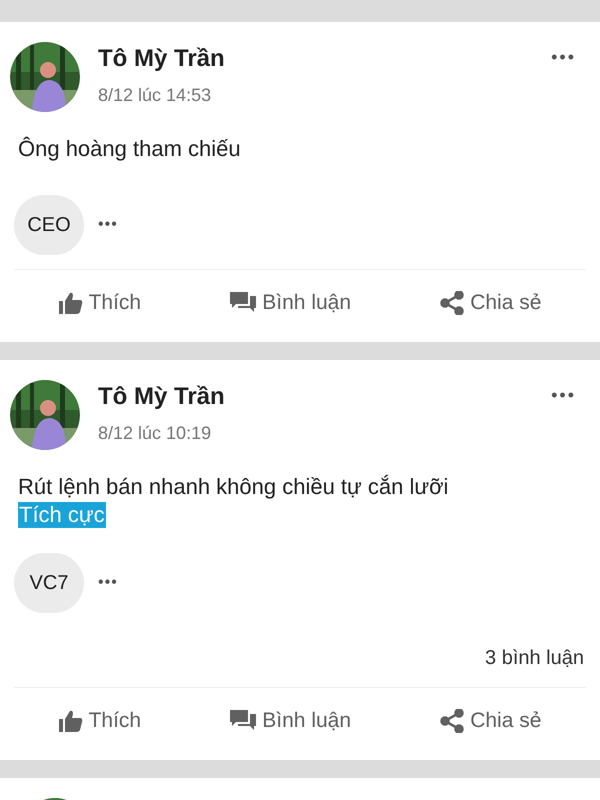  What do you see at coordinates (234, 487) in the screenshot?
I see `post-text: Rút lệnh bán nhanh không chiều tự cắn lưỡi` at bounding box center [234, 487].